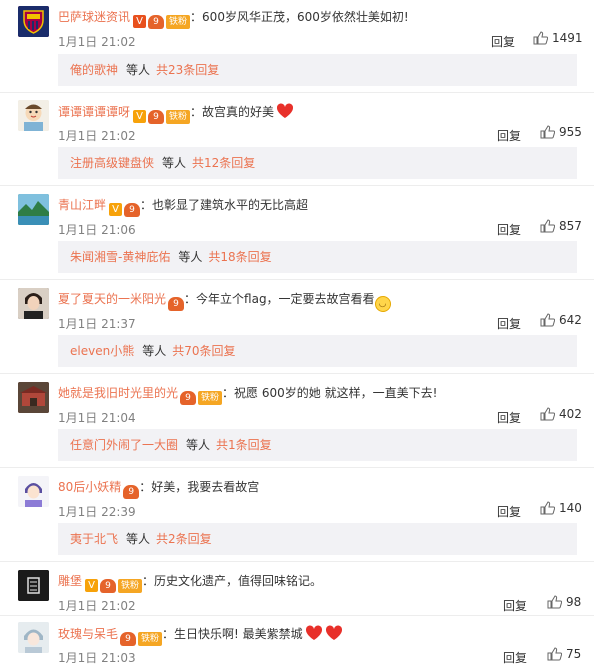  What do you see at coordinates (94, 112) in the screenshot?
I see `username: 谭谭谭谭谭呀` at bounding box center [94, 112].